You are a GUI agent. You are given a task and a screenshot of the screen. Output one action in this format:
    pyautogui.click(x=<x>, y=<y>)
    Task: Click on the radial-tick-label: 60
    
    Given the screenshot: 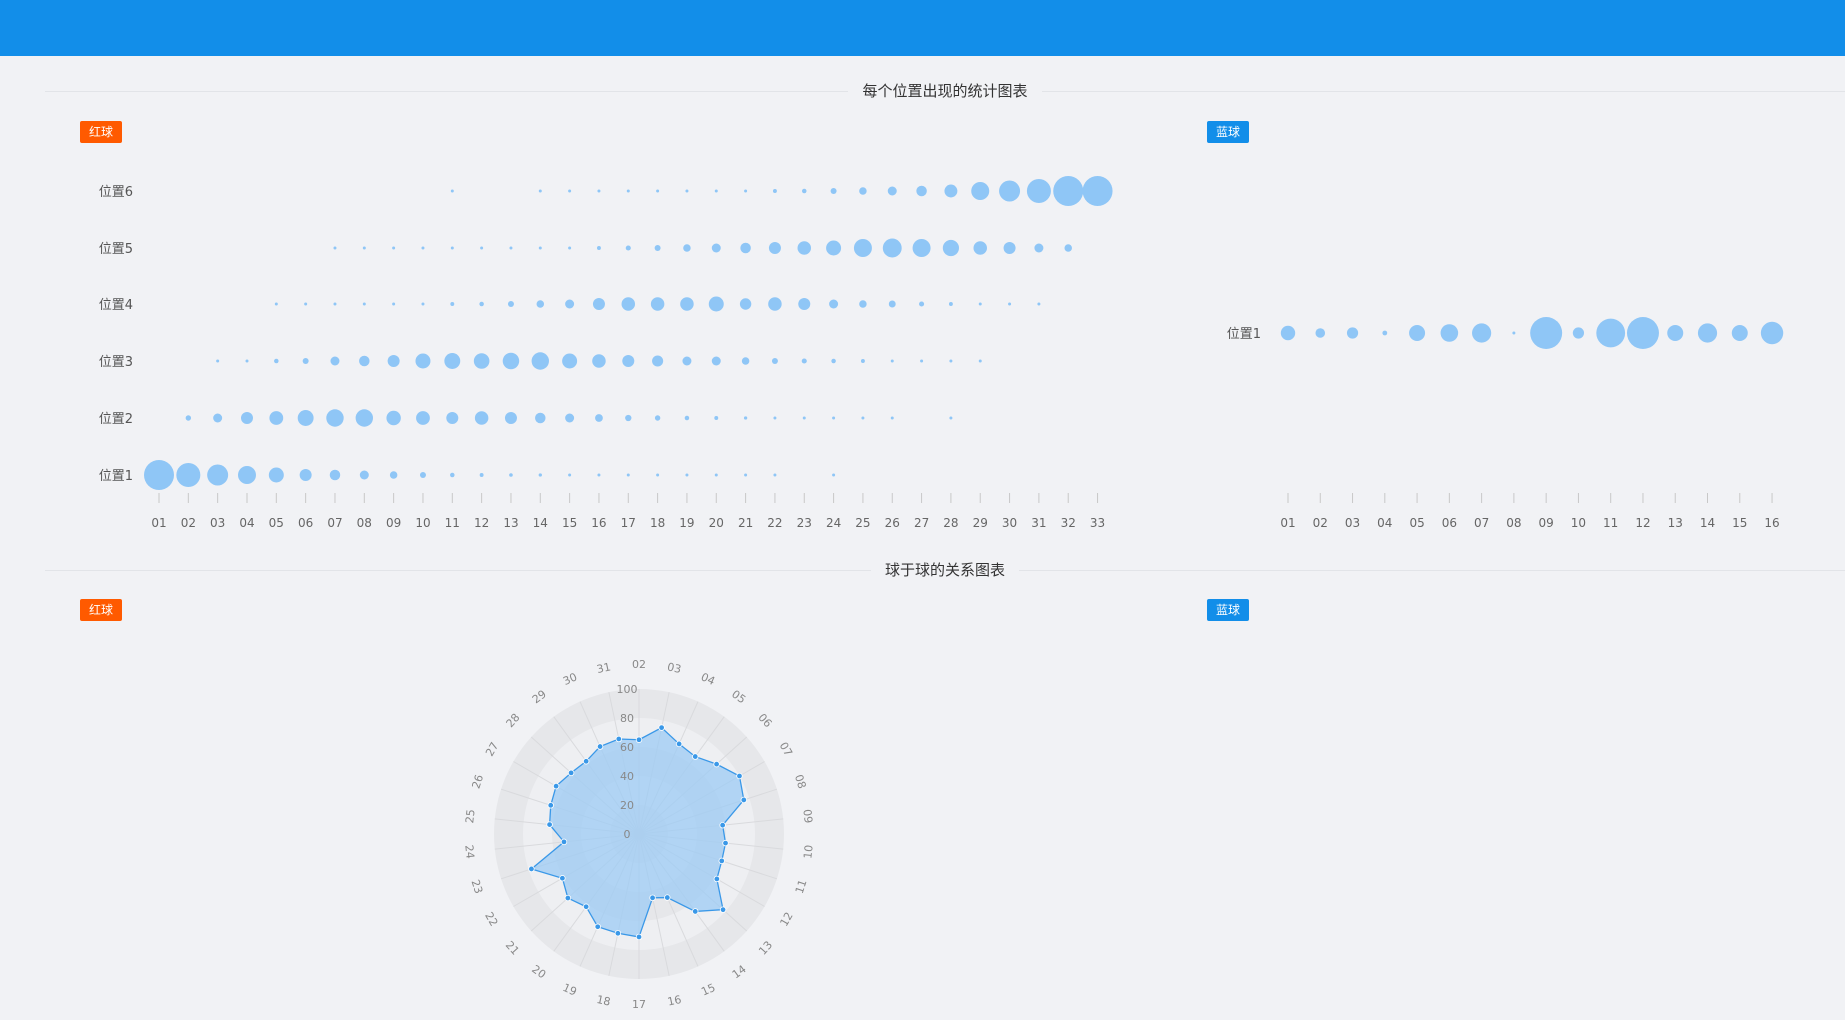 What is the action you would take?
    pyautogui.click(x=627, y=747)
    